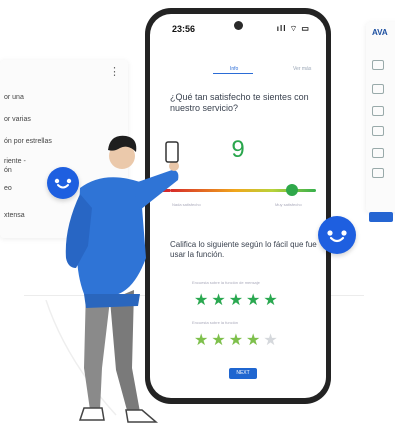 The image size is (395, 436). What do you see at coordinates (337, 235) in the screenshot?
I see `smiley-bubble-icon` at bounding box center [337, 235].